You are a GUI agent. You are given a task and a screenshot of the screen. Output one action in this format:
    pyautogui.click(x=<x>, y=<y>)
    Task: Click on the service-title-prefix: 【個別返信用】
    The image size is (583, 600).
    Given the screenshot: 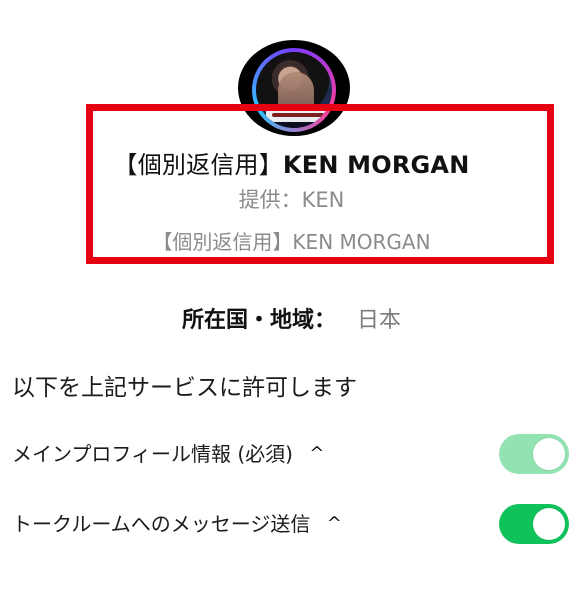 What is the action you would take?
    pyautogui.click(x=198, y=165)
    